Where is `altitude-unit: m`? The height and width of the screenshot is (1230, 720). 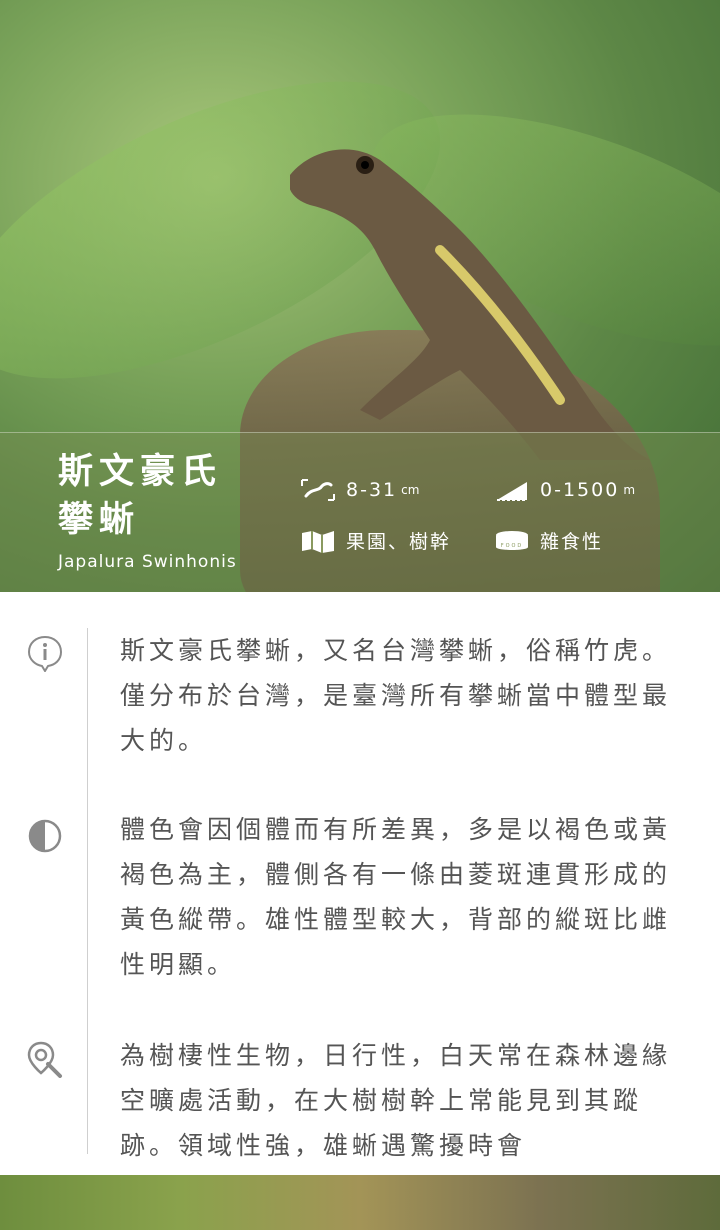
altitude-unit: m is located at coordinates (629, 490).